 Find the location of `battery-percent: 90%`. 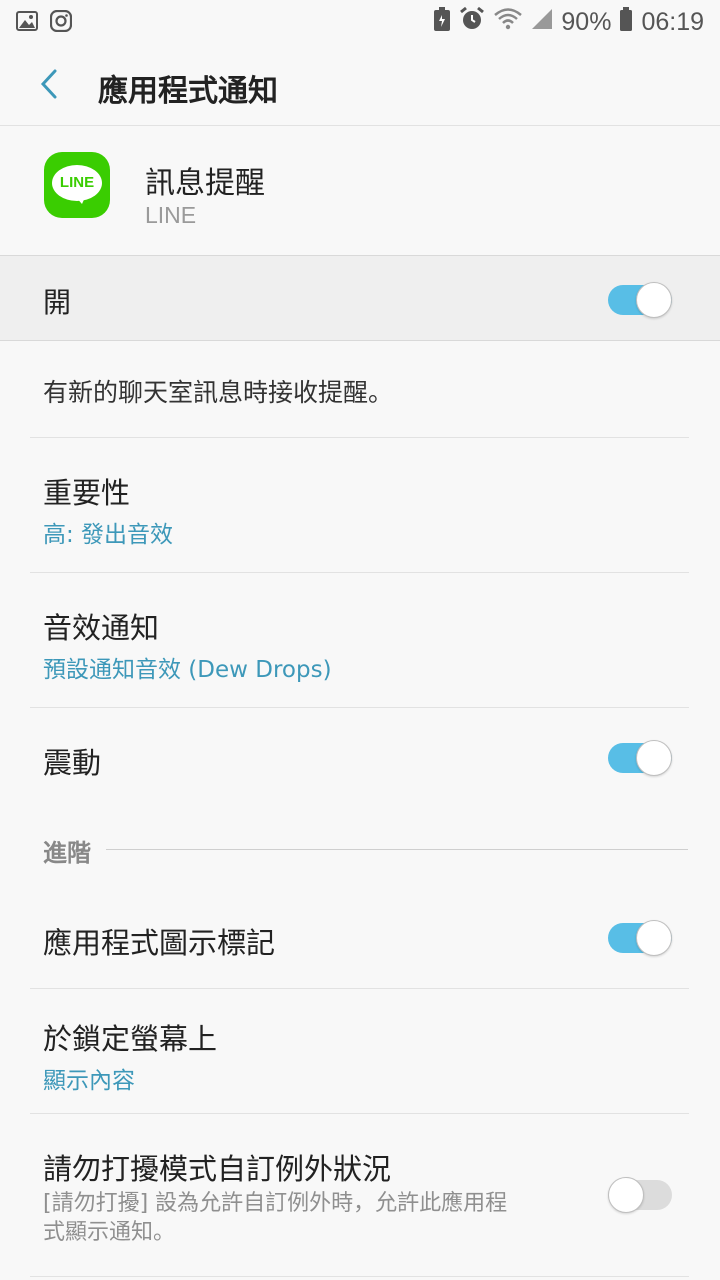

battery-percent: 90% is located at coordinates (586, 21).